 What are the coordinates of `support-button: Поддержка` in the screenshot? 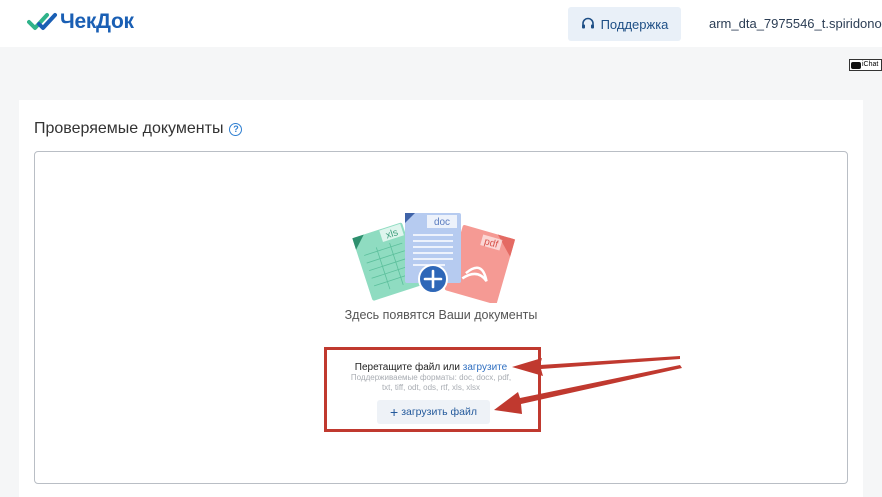 It's located at (624, 24).